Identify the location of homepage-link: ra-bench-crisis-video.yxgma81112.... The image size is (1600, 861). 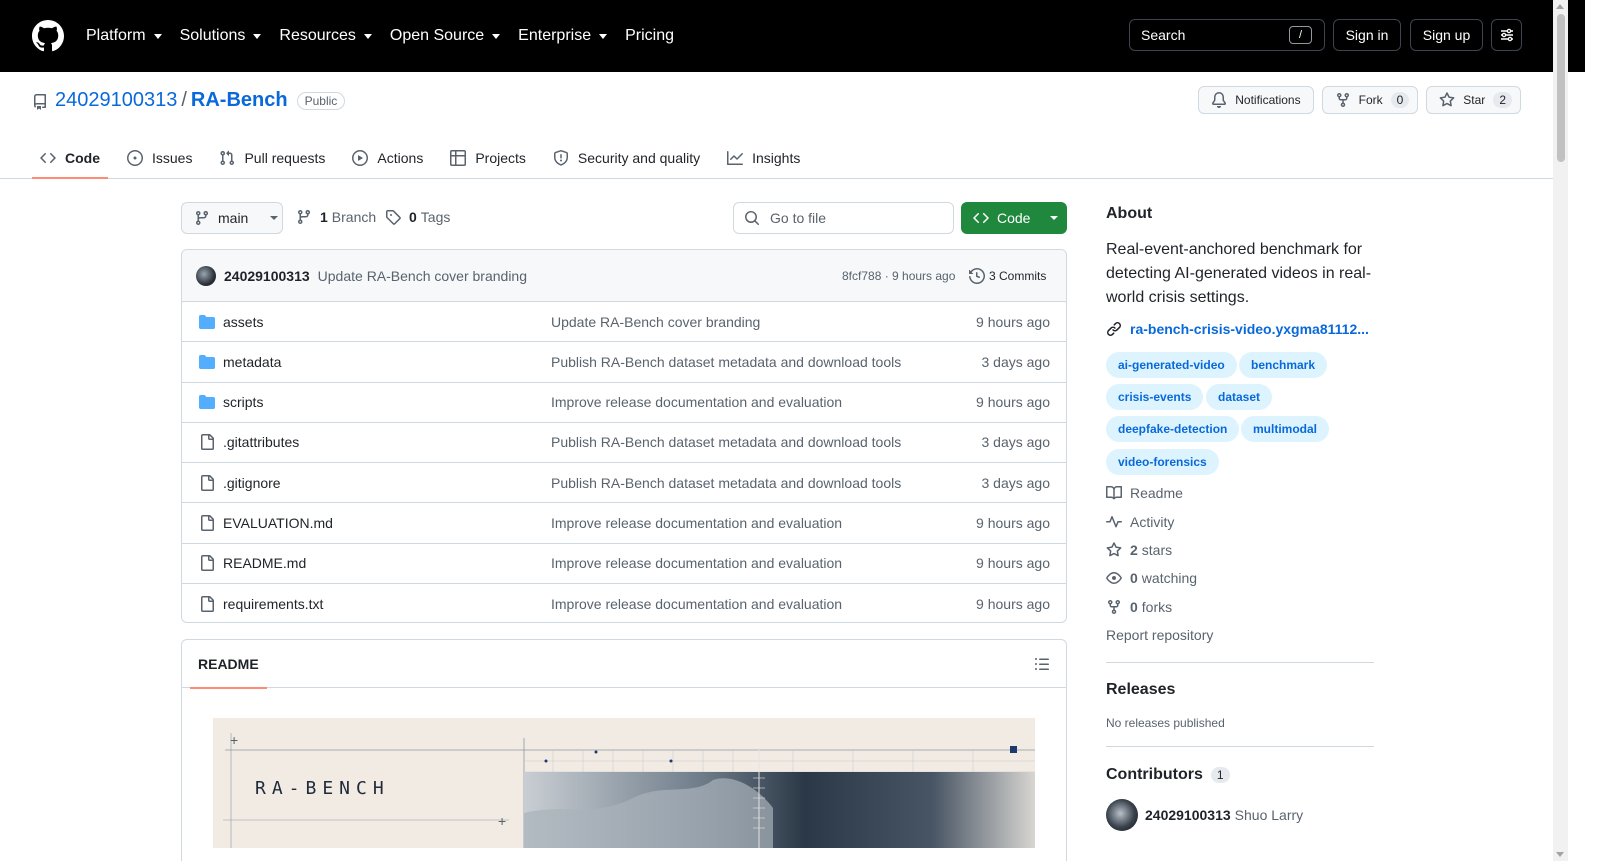
(1237, 329).